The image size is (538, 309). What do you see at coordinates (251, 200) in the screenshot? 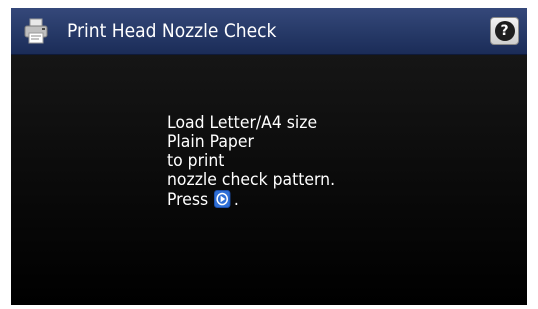
I see `instruction-press-line: Press .` at bounding box center [251, 200].